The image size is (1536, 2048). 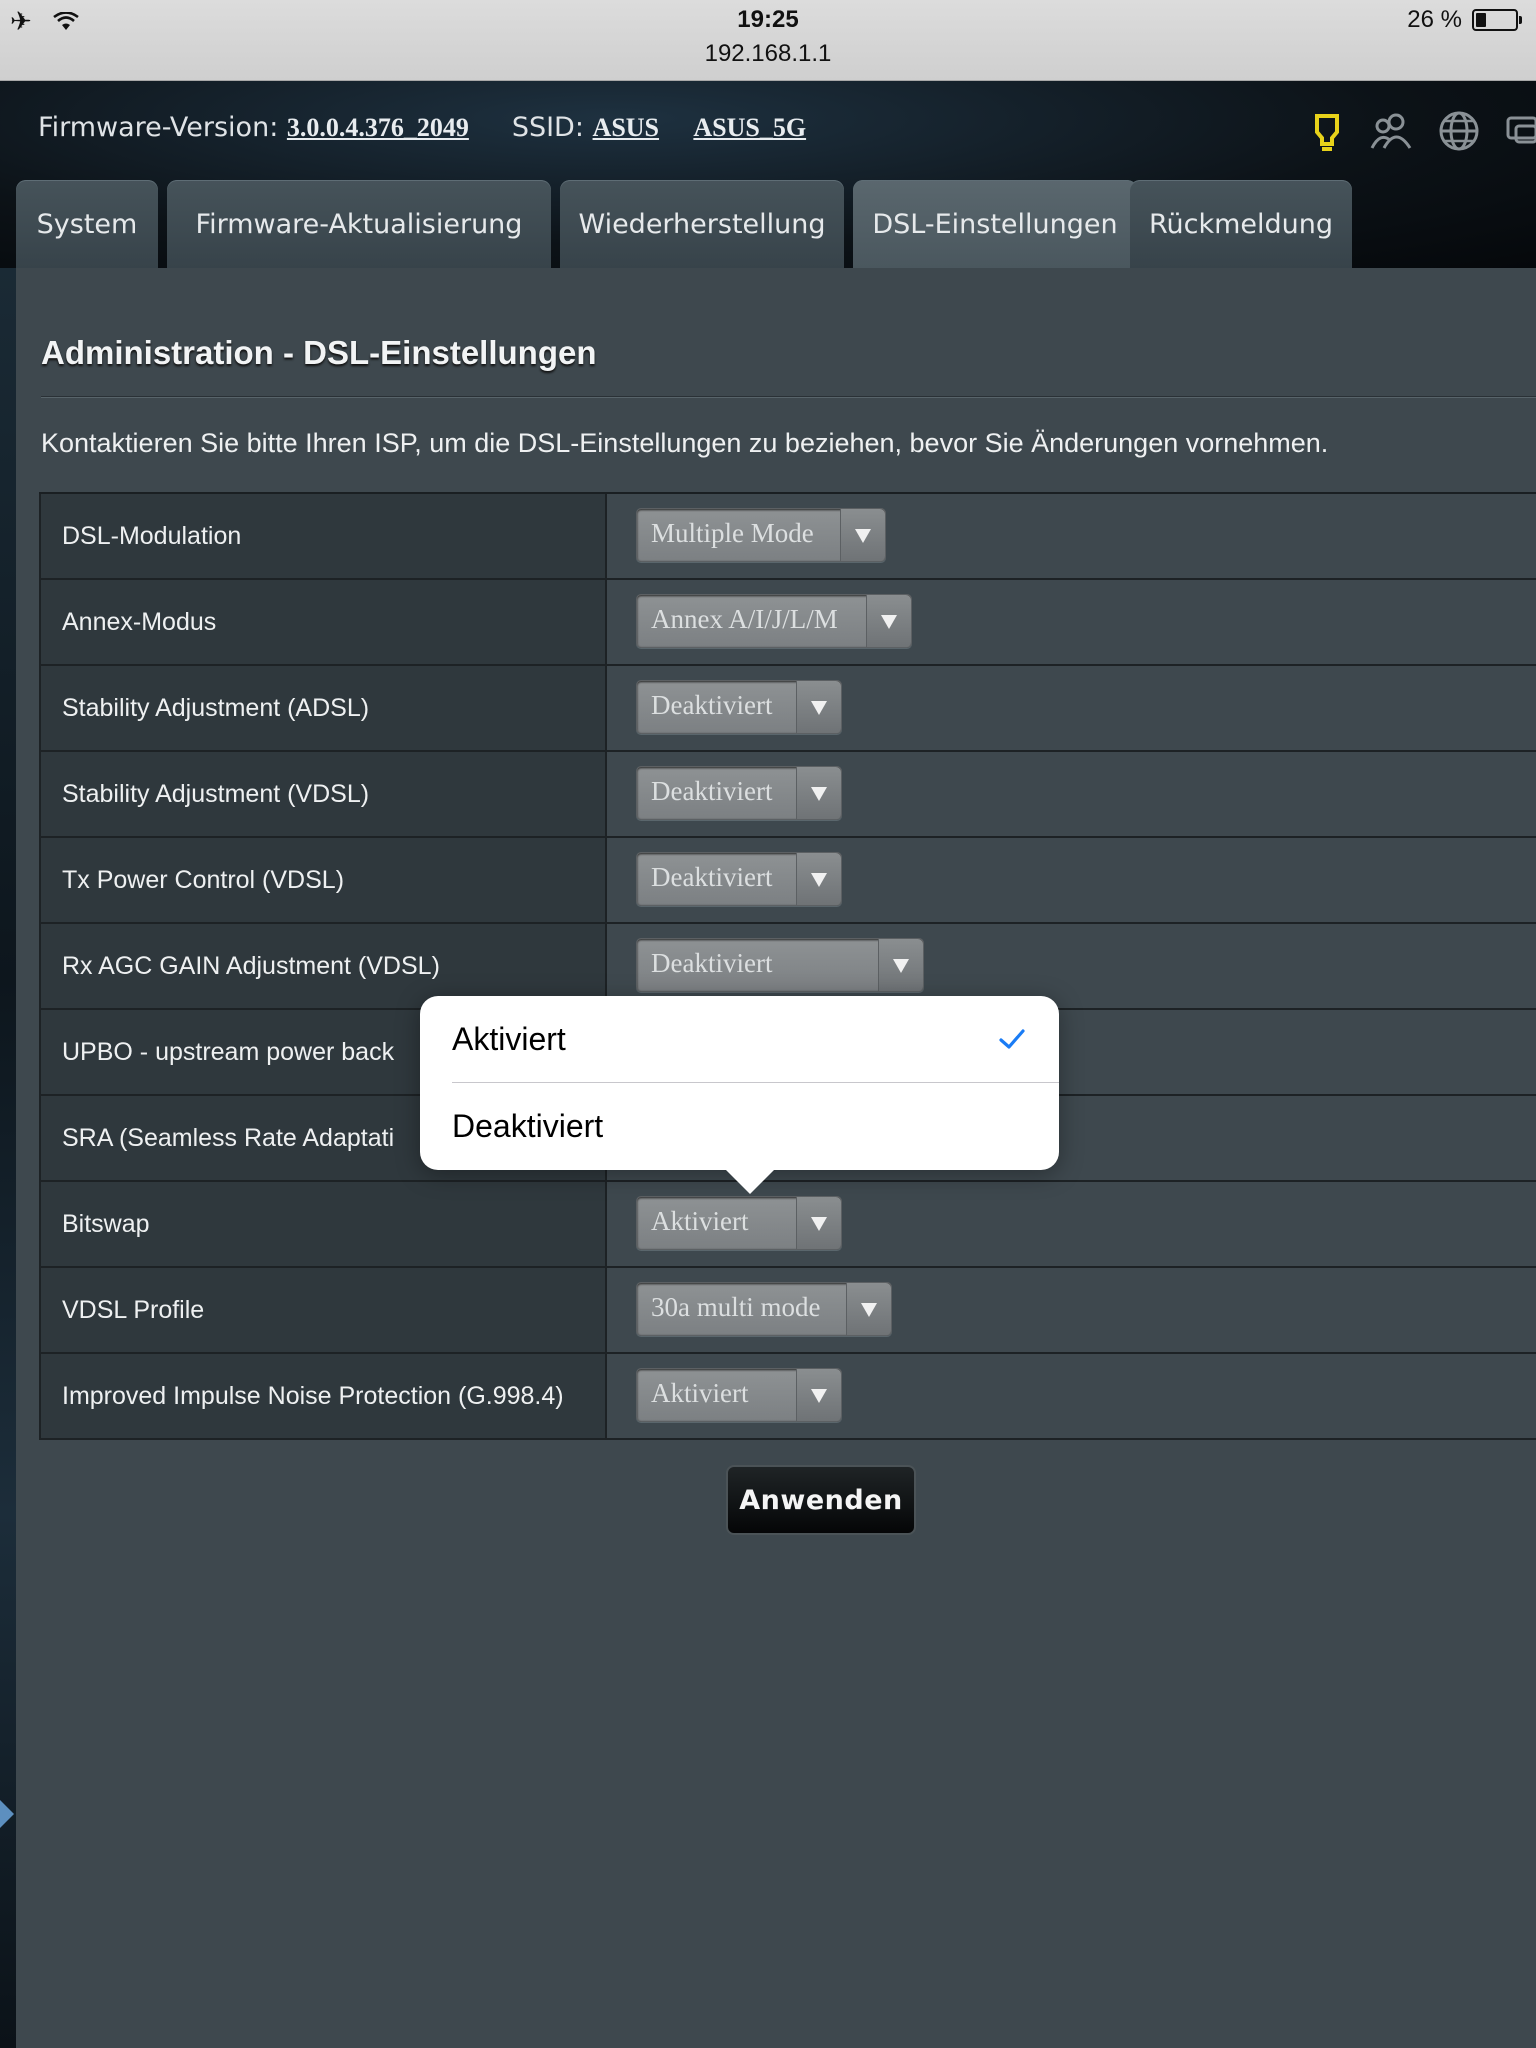 I want to click on checkmark-icon, so click(x=1012, y=1039).